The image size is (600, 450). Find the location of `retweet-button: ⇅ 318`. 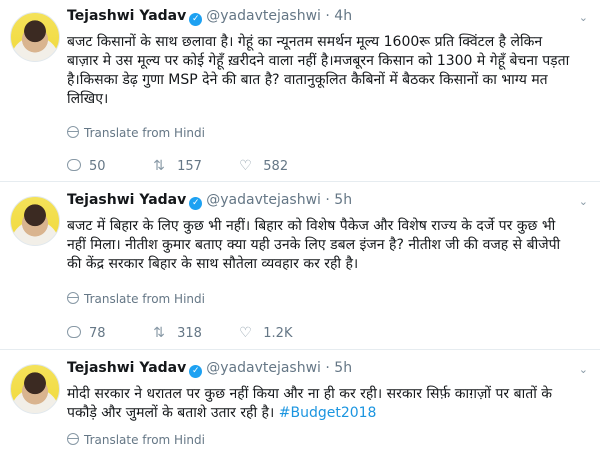

retweet-button: ⇅ 318 is located at coordinates (194, 333).